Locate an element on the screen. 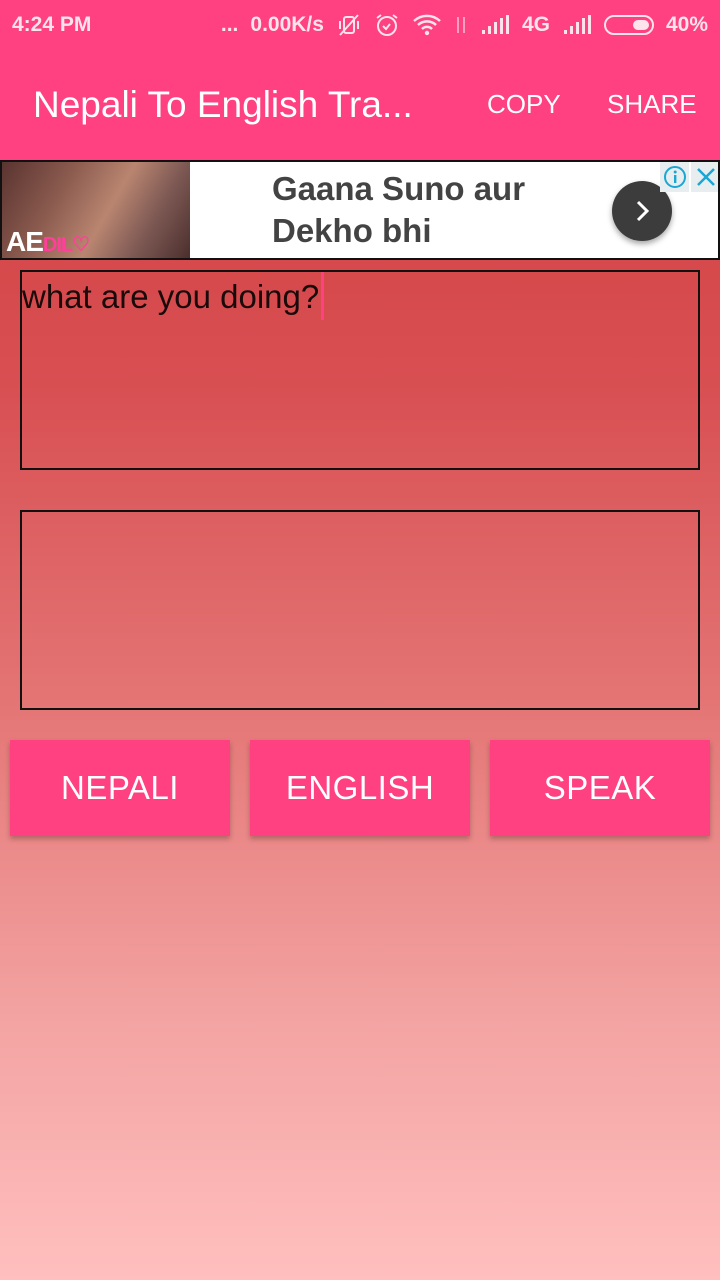 The image size is (720, 1280). network-speed: 0.00K/s is located at coordinates (287, 24).